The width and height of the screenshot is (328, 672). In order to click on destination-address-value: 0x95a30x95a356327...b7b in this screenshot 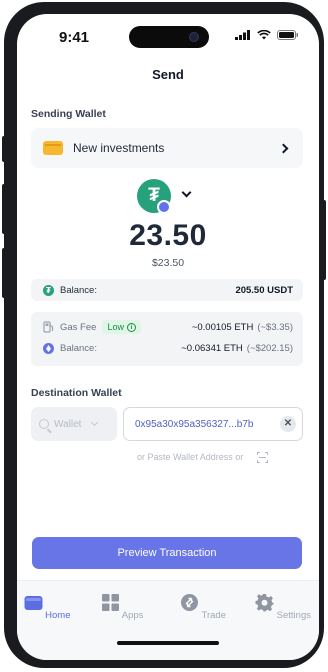, I will do `click(194, 424)`.